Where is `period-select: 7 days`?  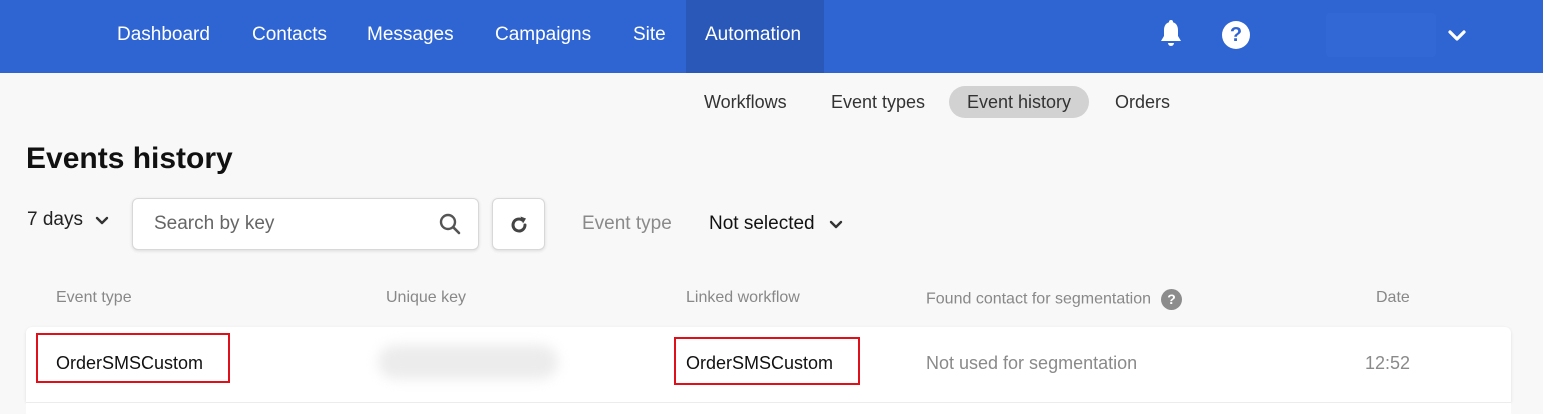
period-select: 7 days is located at coordinates (68, 222).